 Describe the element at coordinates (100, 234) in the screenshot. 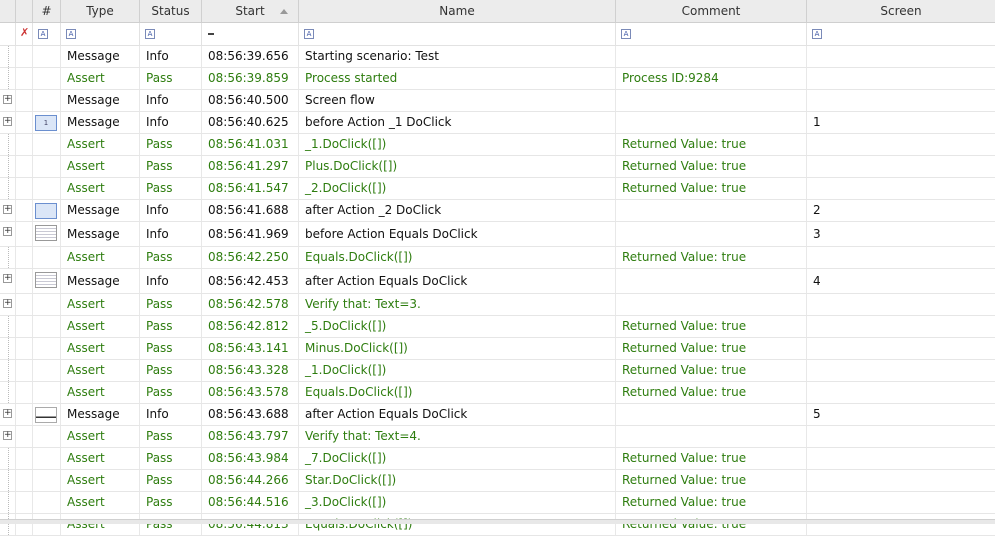

I see `row-type: Message` at that location.